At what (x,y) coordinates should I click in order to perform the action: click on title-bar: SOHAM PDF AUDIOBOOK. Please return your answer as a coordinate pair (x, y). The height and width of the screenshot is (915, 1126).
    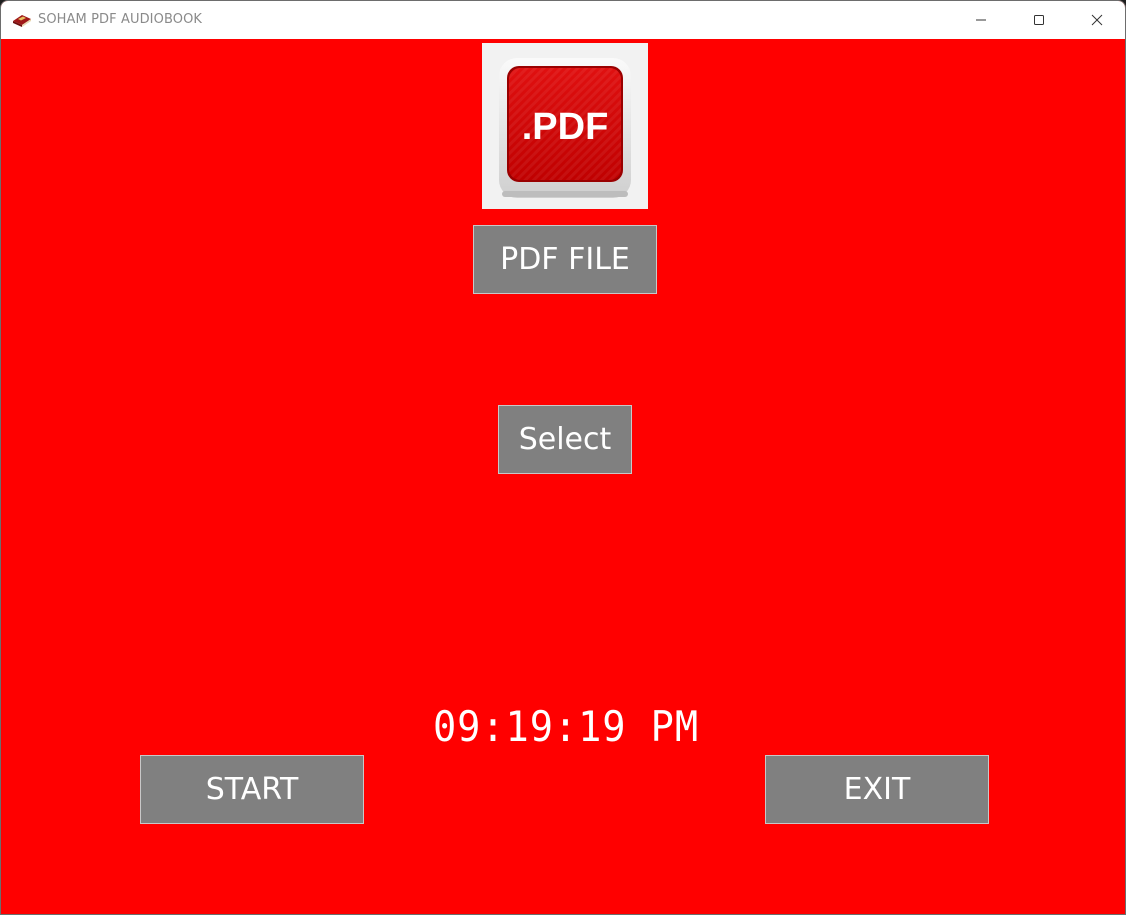
    Looking at the image, I should click on (563, 20).